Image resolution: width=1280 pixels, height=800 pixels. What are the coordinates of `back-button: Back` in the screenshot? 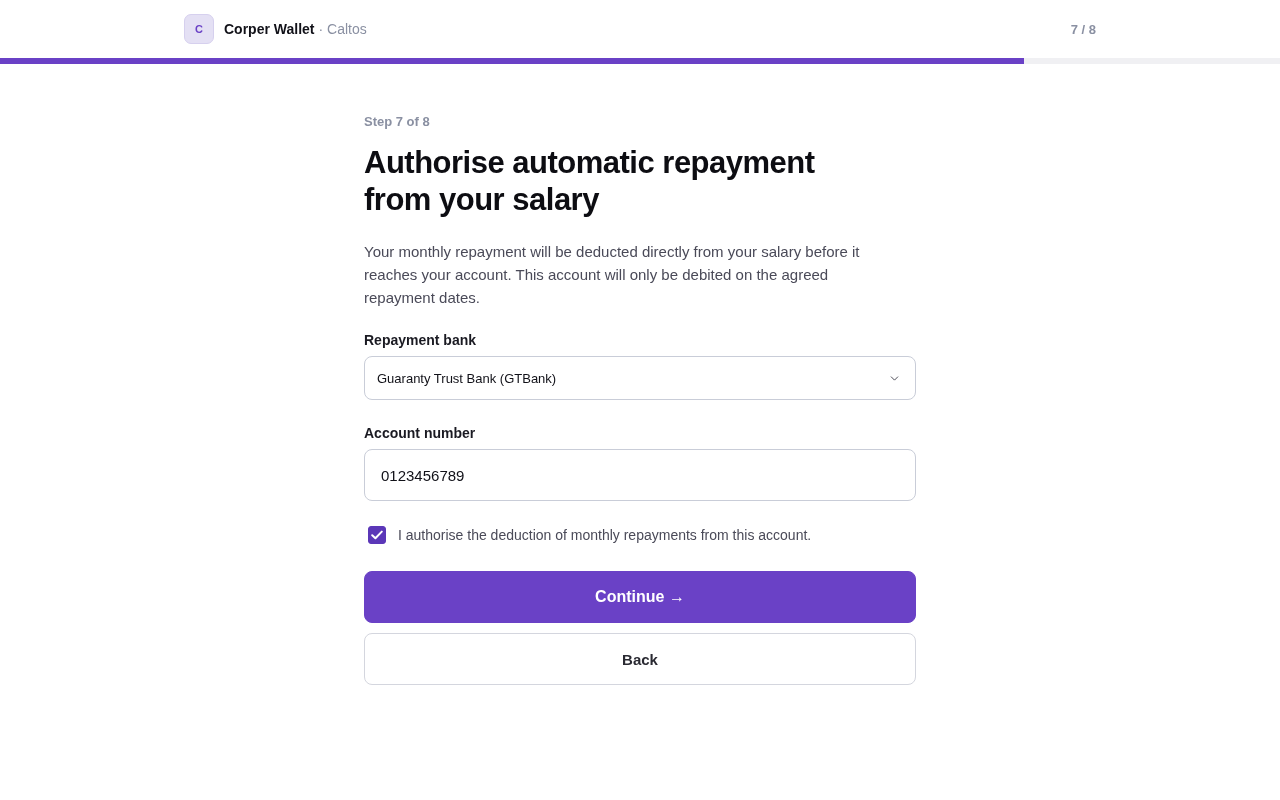 It's located at (640, 659).